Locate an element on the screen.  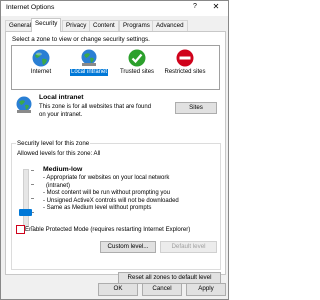
sites-button: Sites is located at coordinates (196, 108).